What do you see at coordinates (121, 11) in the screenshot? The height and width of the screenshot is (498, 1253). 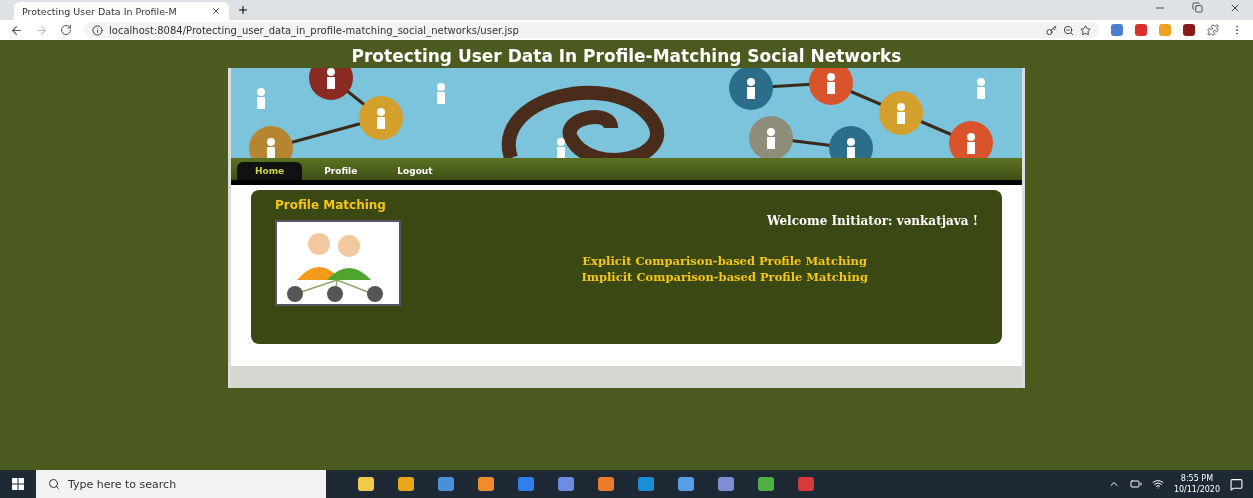 I see `browser-tab: Protecting User Data In Profile-M` at bounding box center [121, 11].